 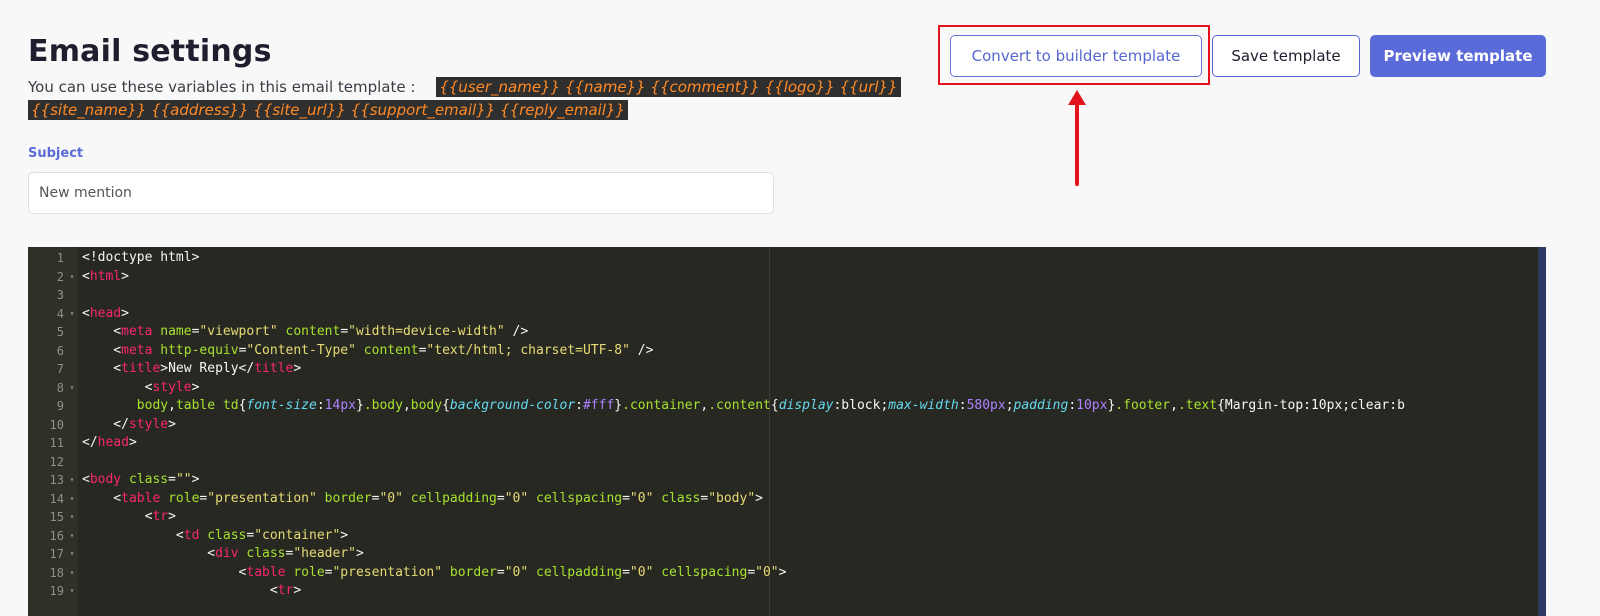 What do you see at coordinates (1077, 138) in the screenshot?
I see `annotation-arrow-icon` at bounding box center [1077, 138].